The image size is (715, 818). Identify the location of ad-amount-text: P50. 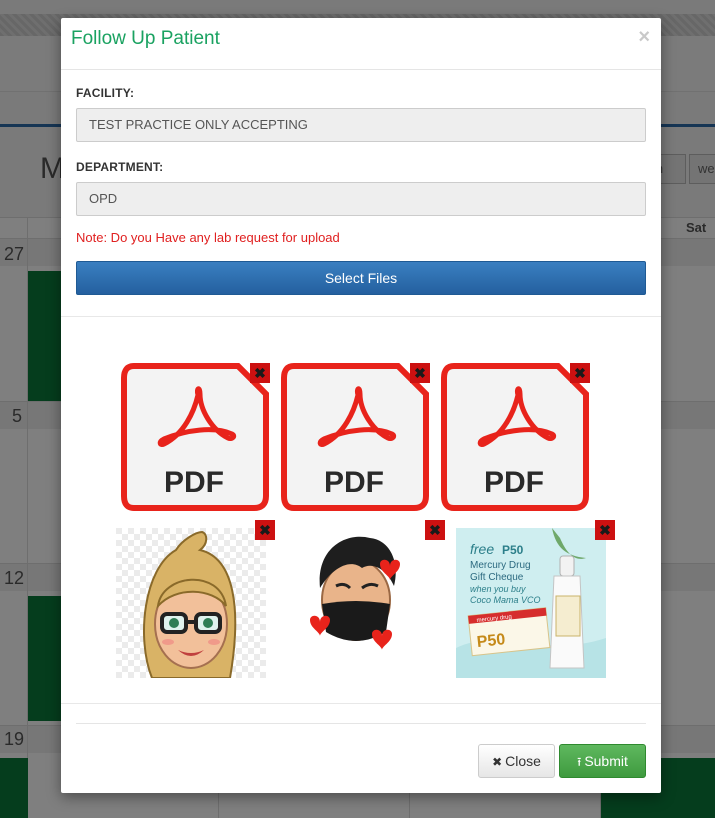
(513, 550).